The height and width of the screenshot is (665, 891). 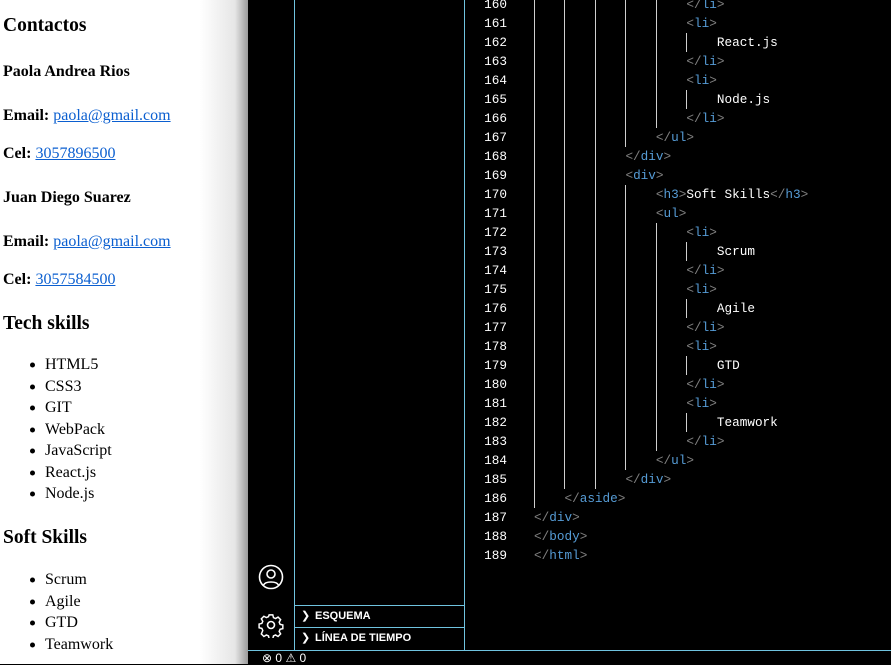 I want to click on timeline-section: ❯ LÍNEA DE TIEMPO, so click(x=379, y=638).